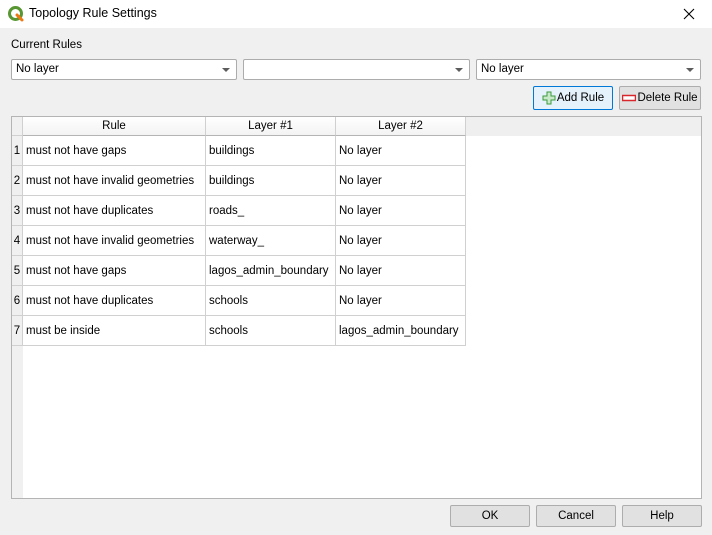 The image size is (712, 535). What do you see at coordinates (17, 331) in the screenshot?
I see `row-header: 7` at bounding box center [17, 331].